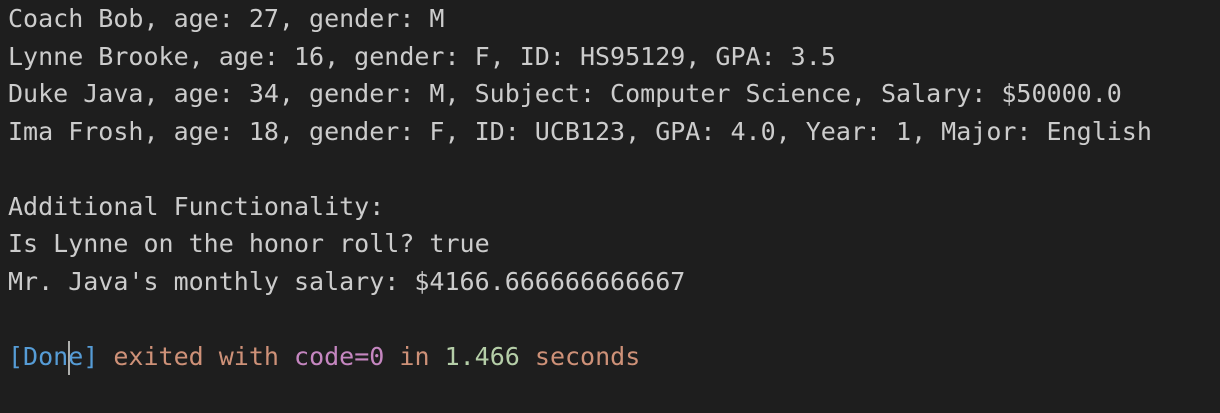 Image resolution: width=1220 pixels, height=413 pixels. I want to click on exited-with-text: exited with, so click(196, 356).